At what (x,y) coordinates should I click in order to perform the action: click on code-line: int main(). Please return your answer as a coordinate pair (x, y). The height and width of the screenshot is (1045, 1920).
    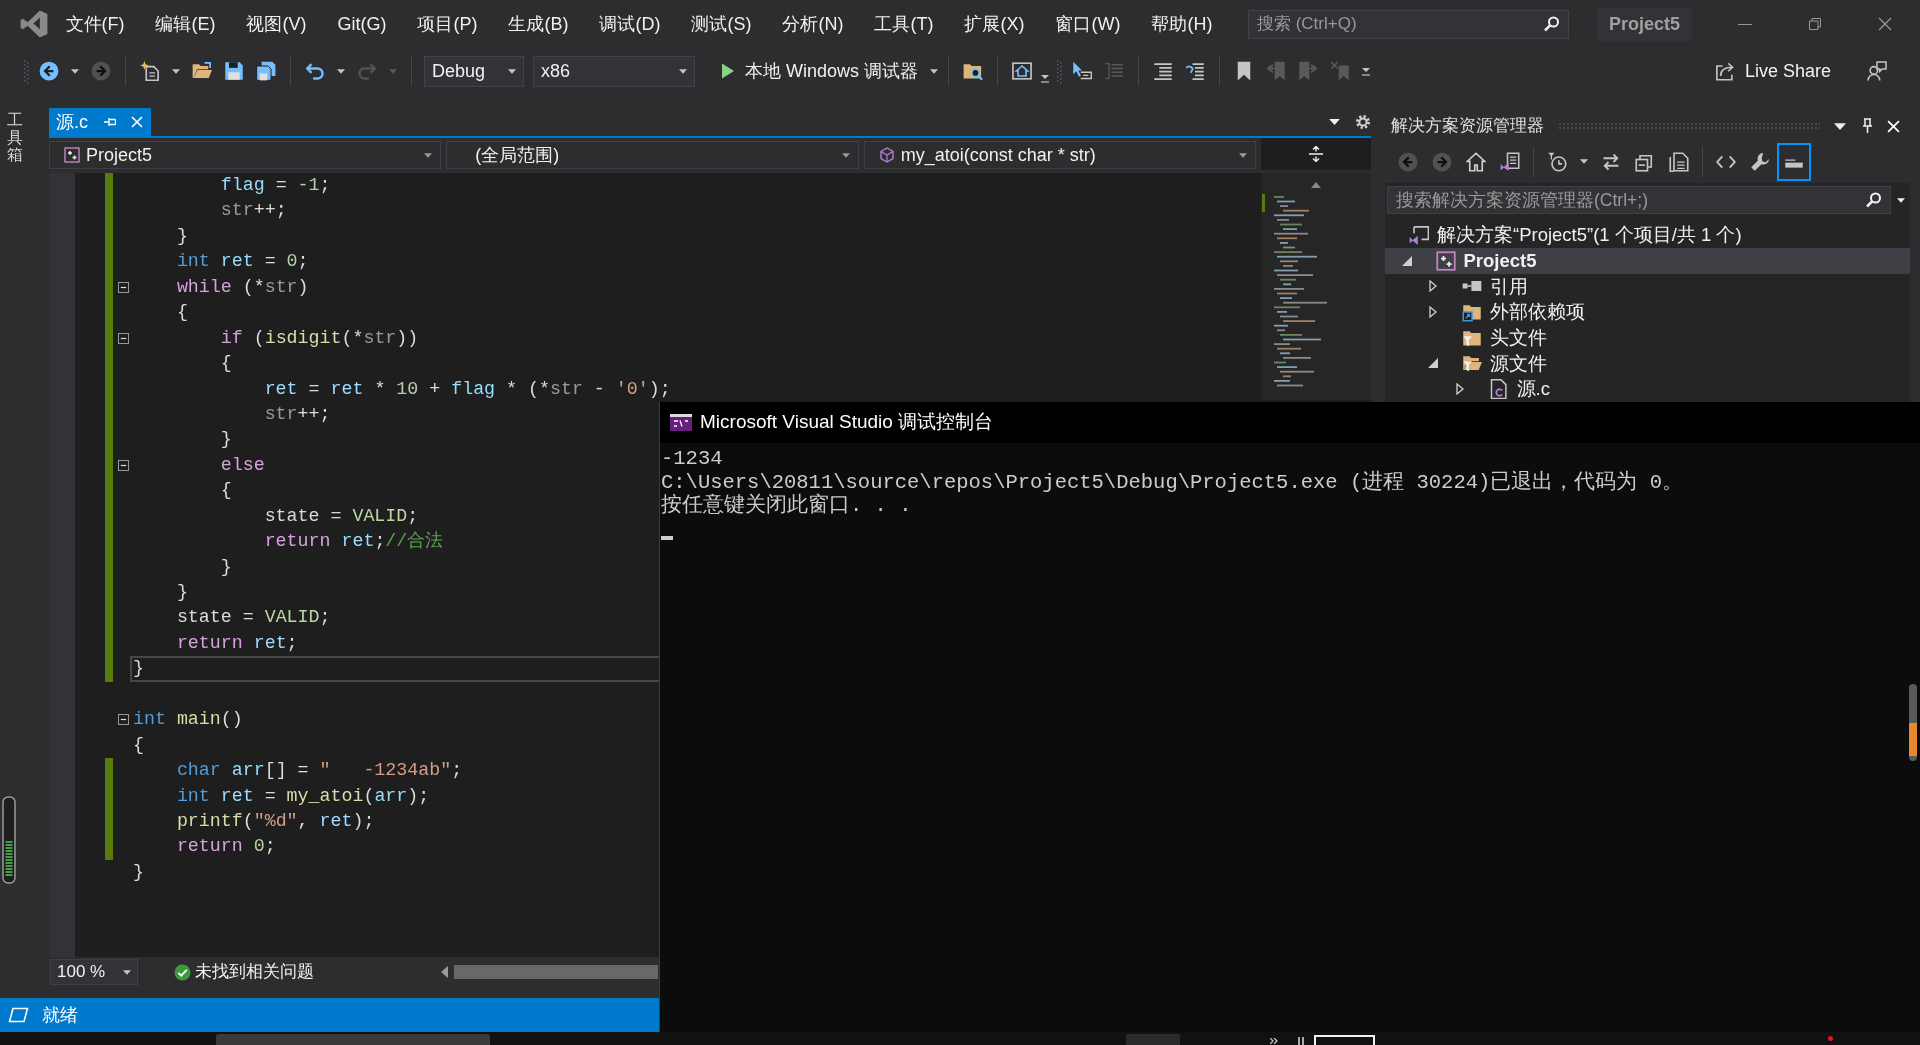
    Looking at the image, I should click on (188, 720).